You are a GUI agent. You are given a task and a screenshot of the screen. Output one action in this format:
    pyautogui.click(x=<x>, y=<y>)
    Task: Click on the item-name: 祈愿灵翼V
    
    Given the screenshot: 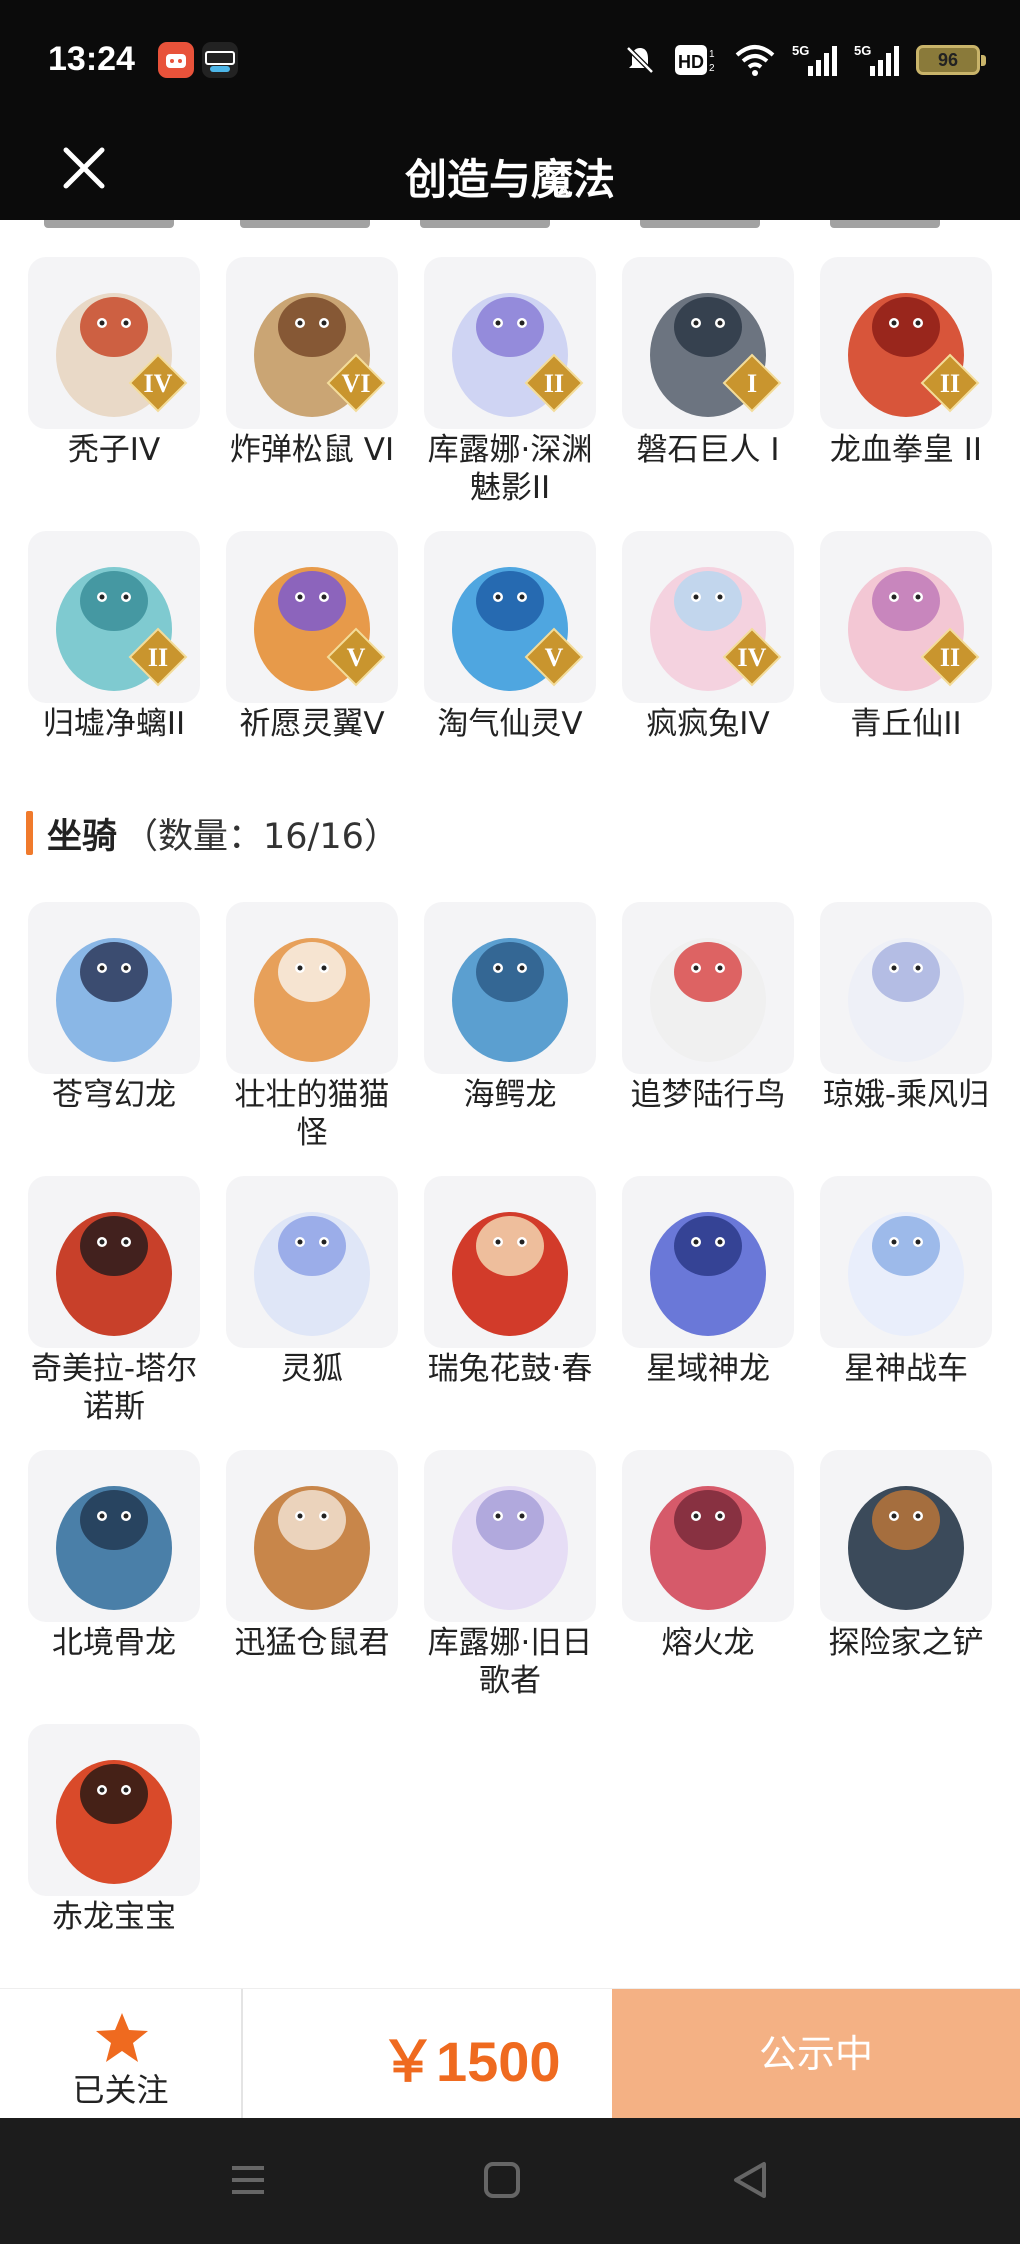 What is the action you would take?
    pyautogui.click(x=312, y=724)
    